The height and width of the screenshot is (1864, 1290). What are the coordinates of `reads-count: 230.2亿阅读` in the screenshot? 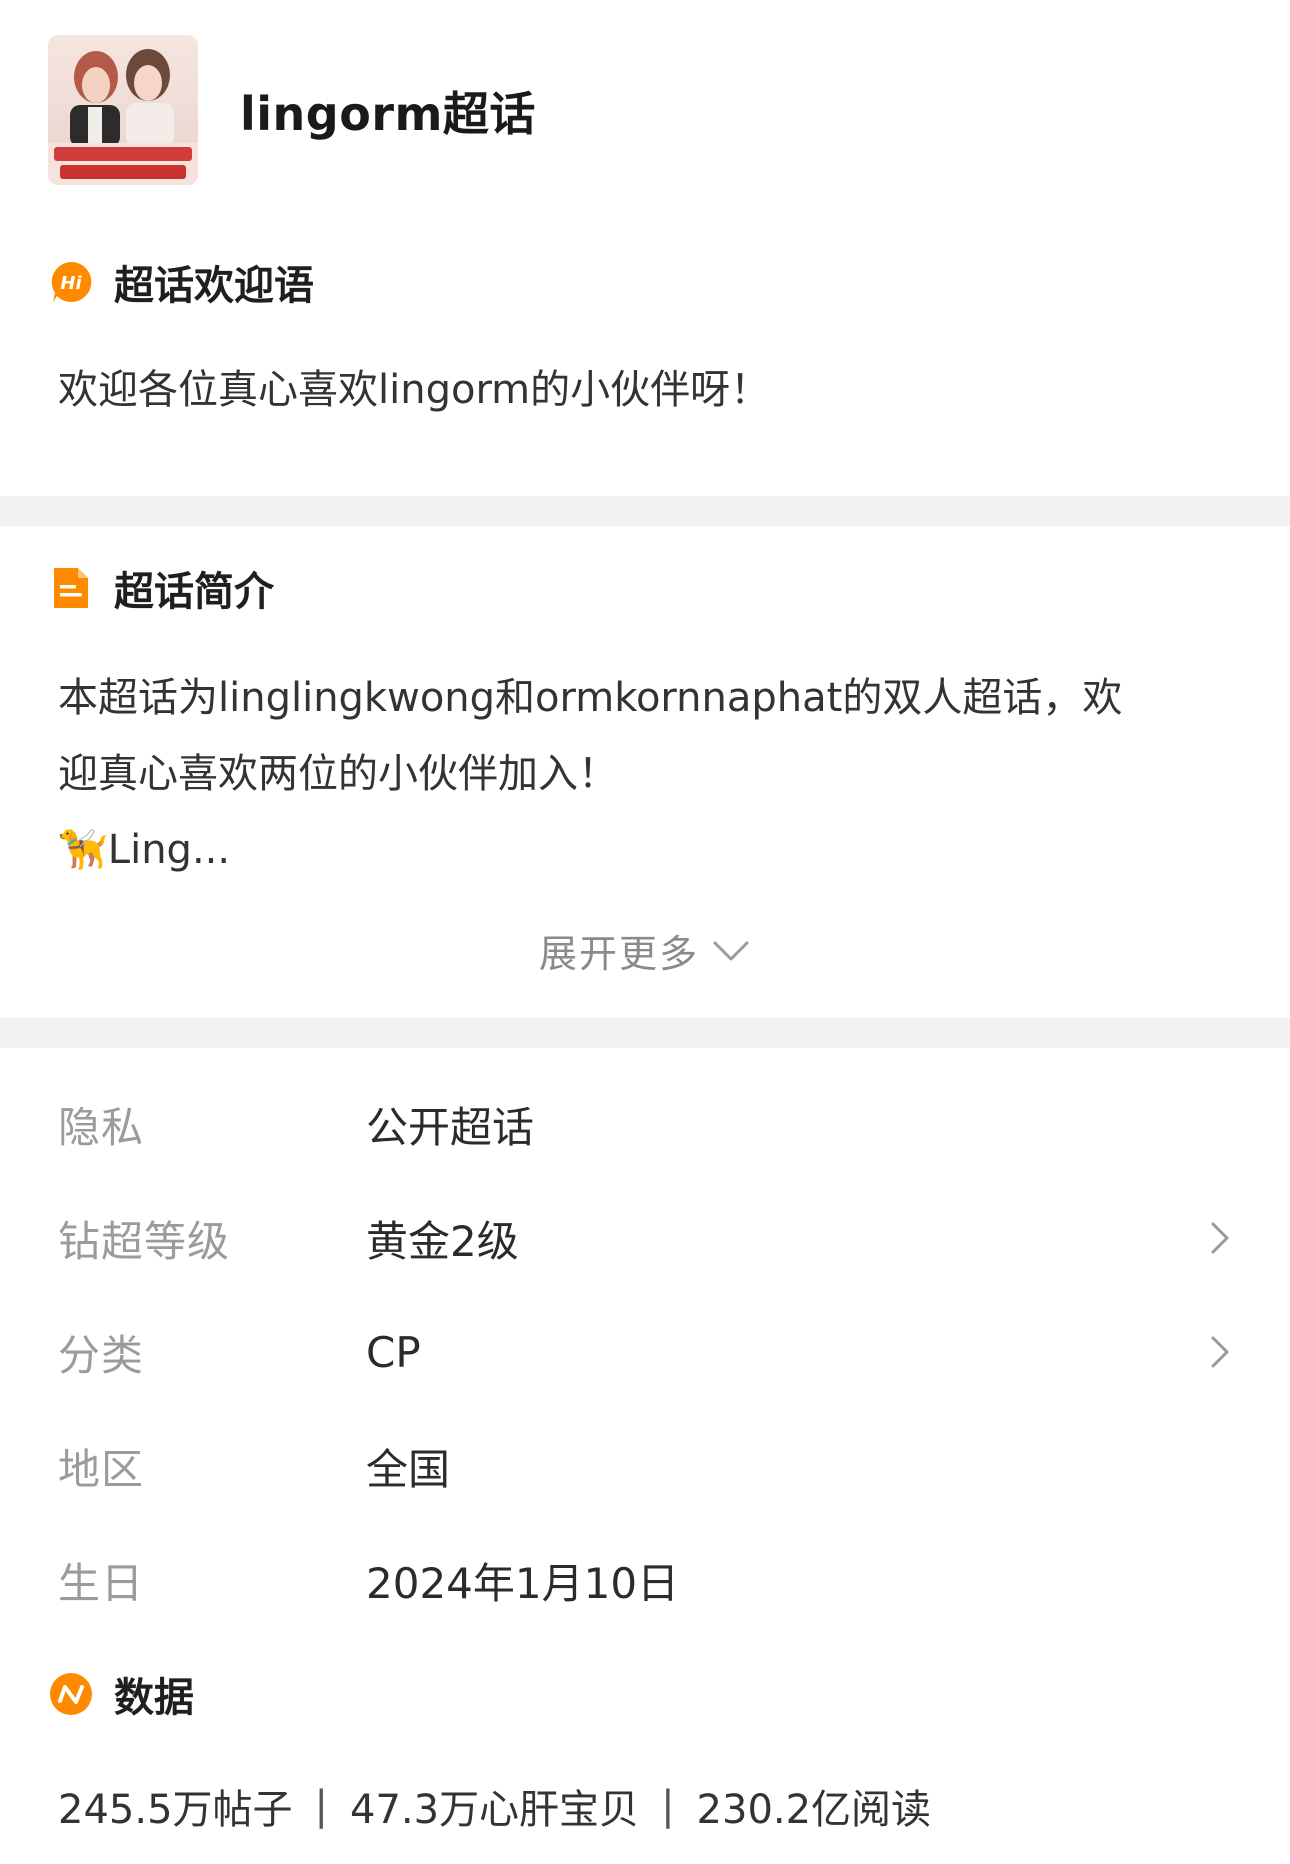 It's located at (814, 1810).